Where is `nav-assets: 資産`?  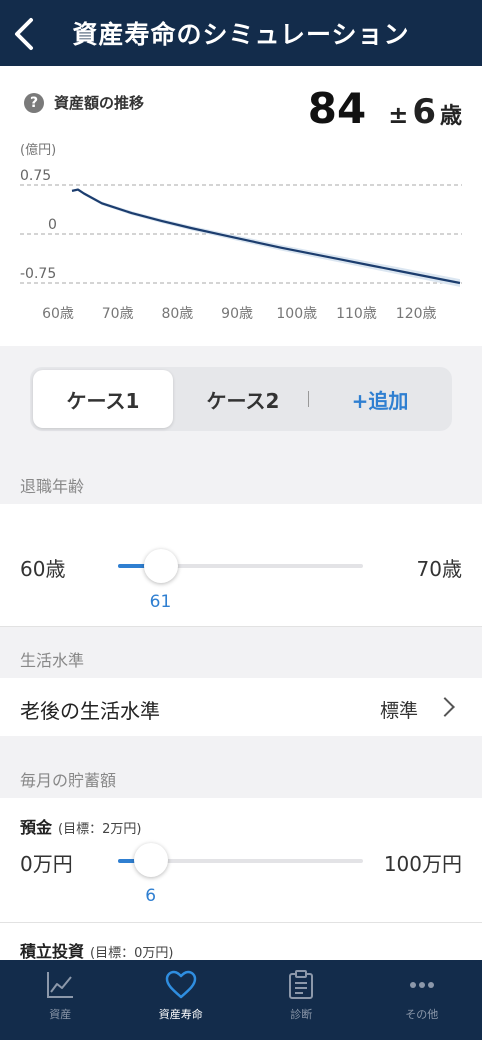 nav-assets: 資産 is located at coordinates (60, 1000).